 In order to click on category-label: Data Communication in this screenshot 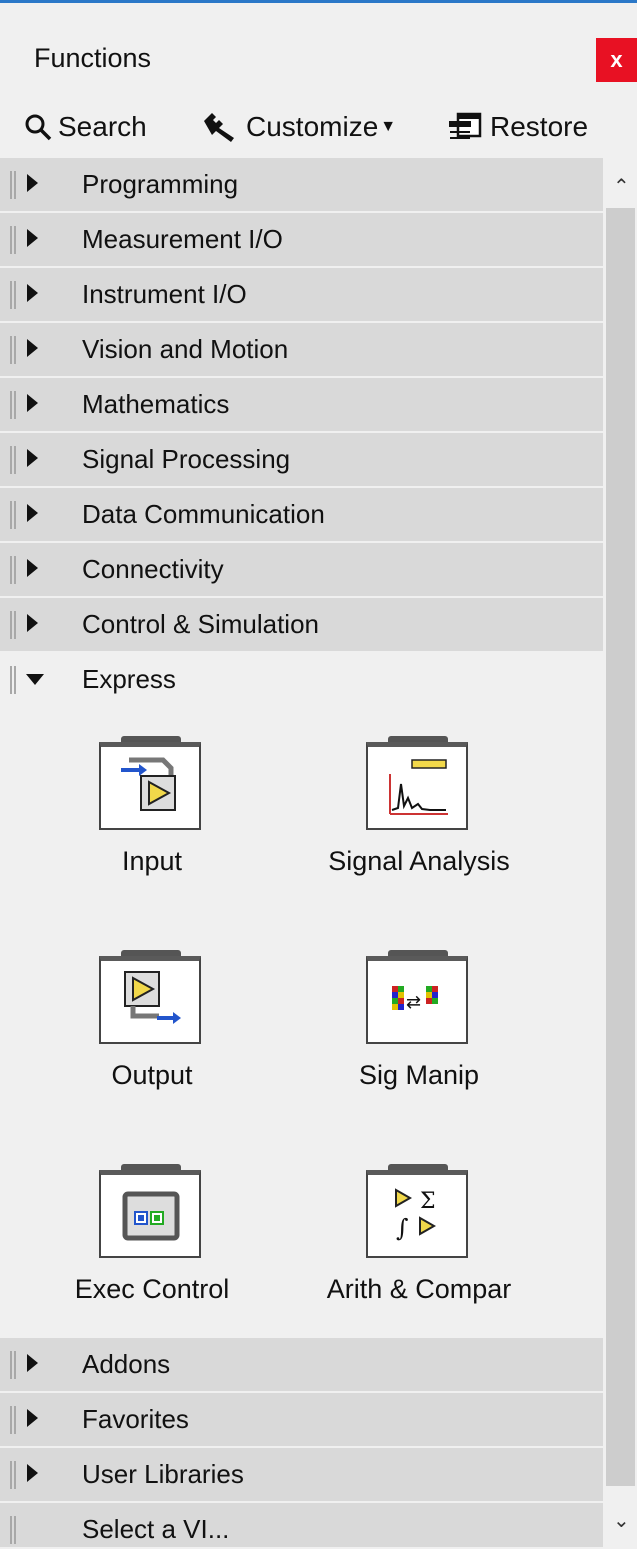, I will do `click(203, 514)`.